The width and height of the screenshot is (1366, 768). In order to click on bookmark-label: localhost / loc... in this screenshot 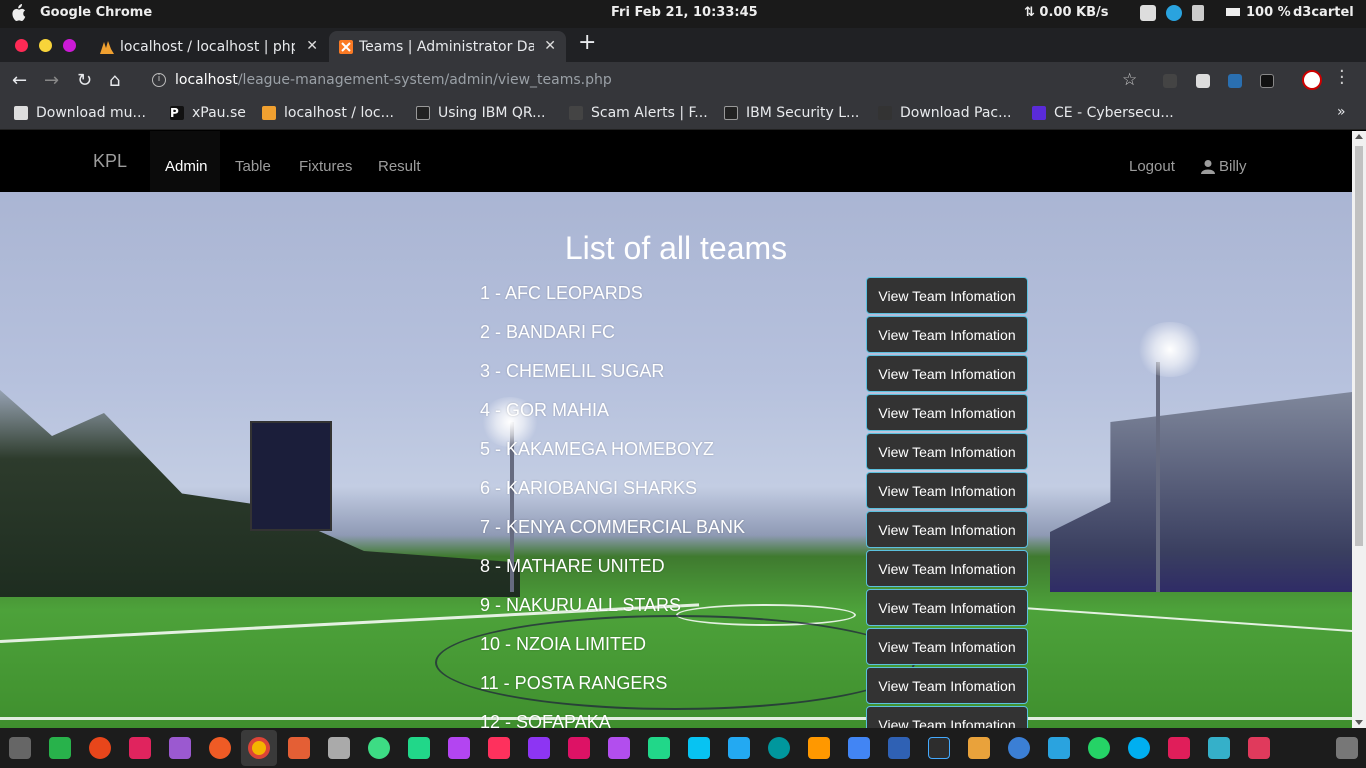, I will do `click(339, 113)`.